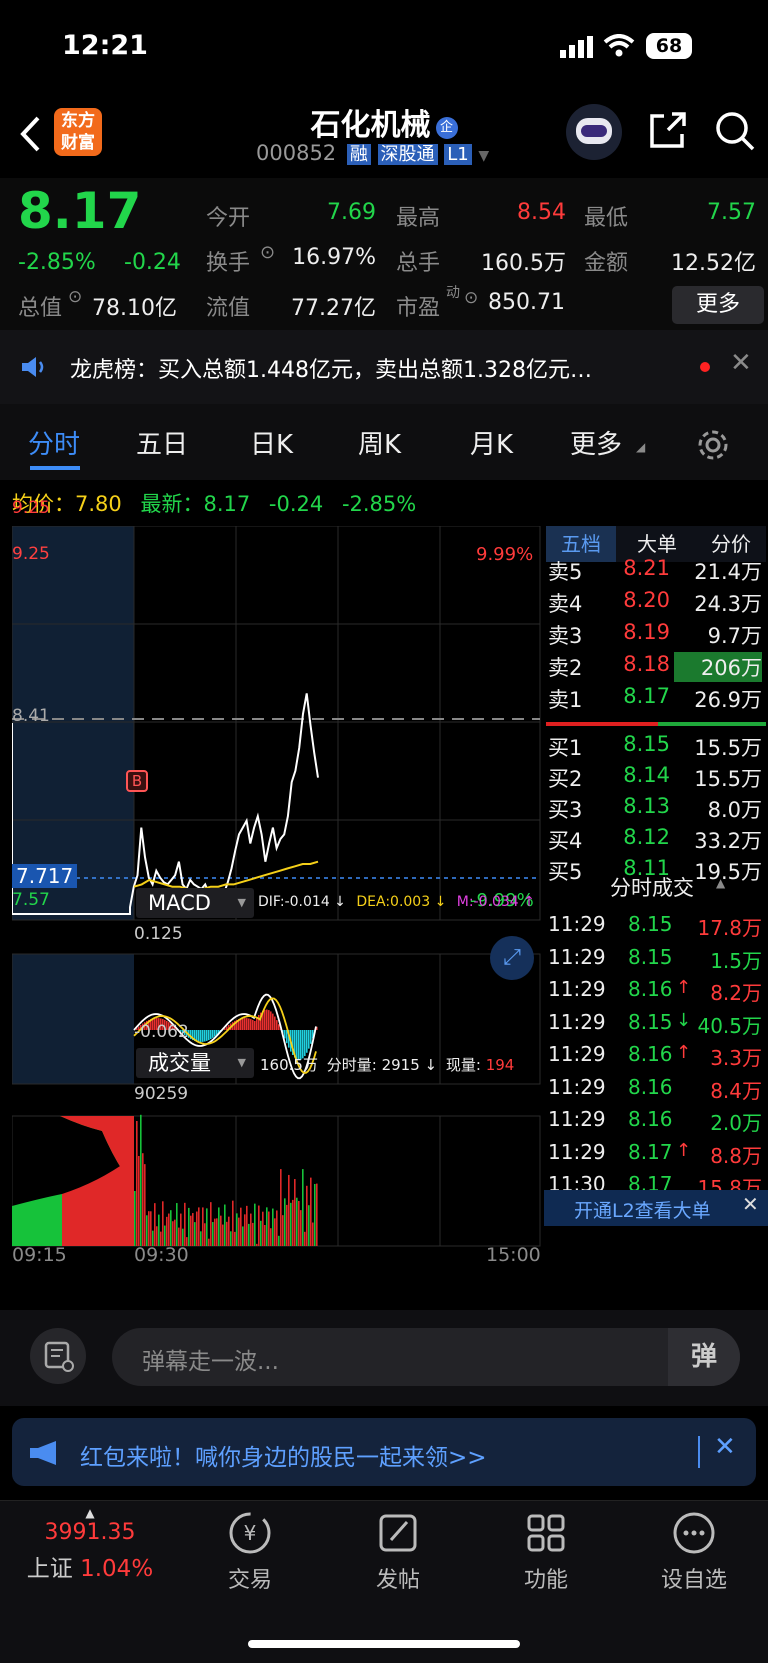 The image size is (768, 1663). Describe the element at coordinates (90, 1544) in the screenshot. I see `index-ticker: ▲ 3991.35 上证 1.04%` at that location.